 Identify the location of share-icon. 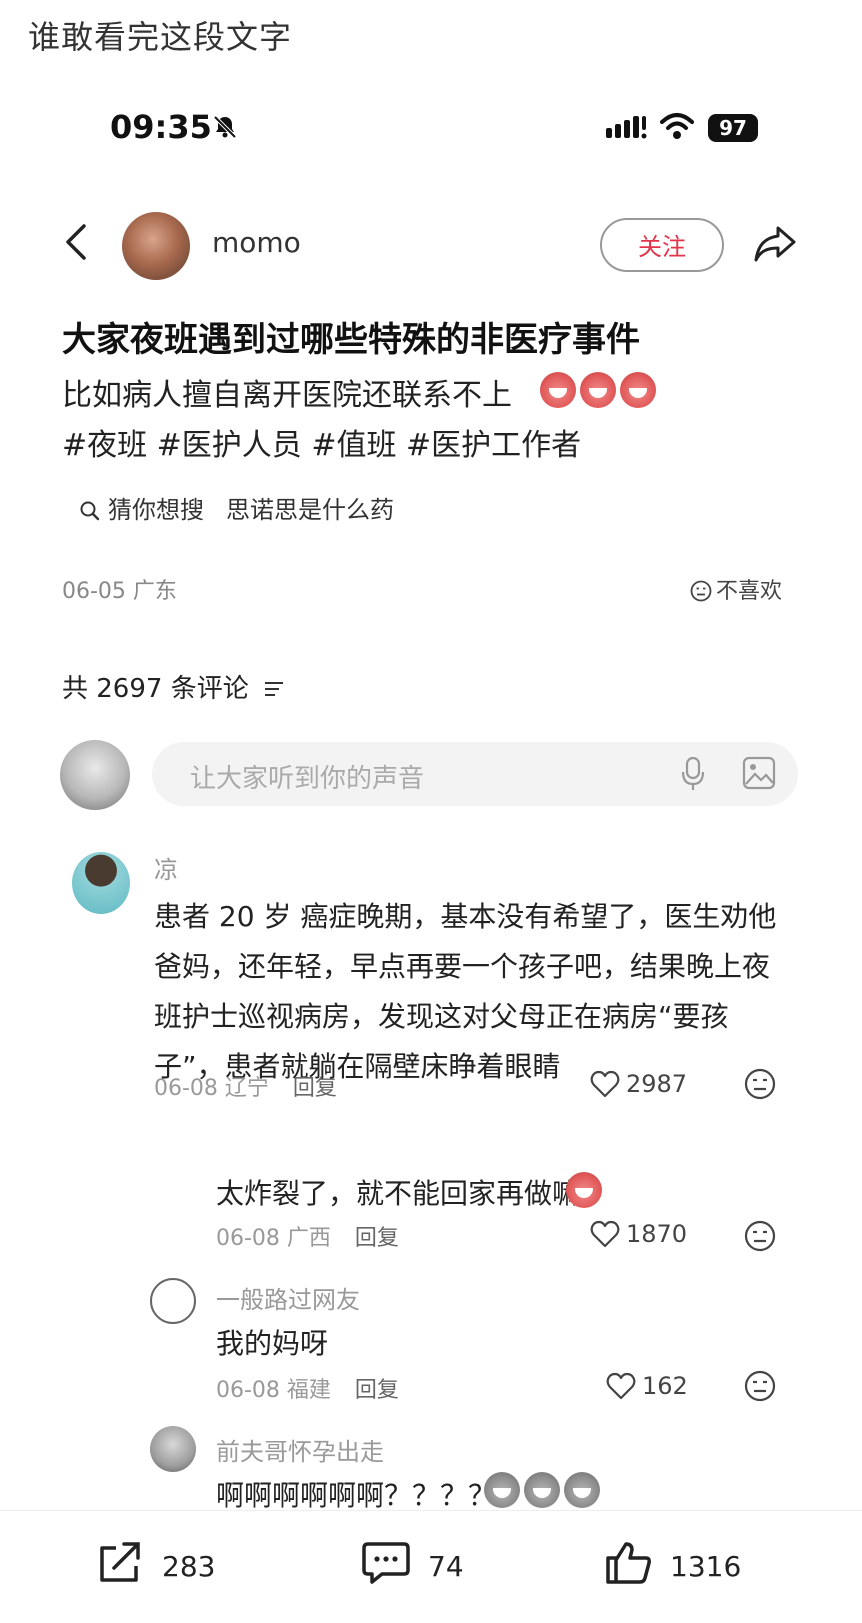
(775, 244).